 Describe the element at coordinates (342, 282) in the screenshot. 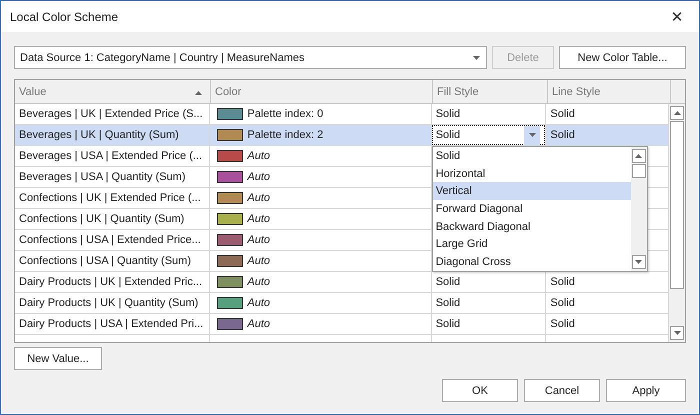

I see `table-row: Dairy Products | UK | Extended Pric... Auto Solid Solid` at that location.